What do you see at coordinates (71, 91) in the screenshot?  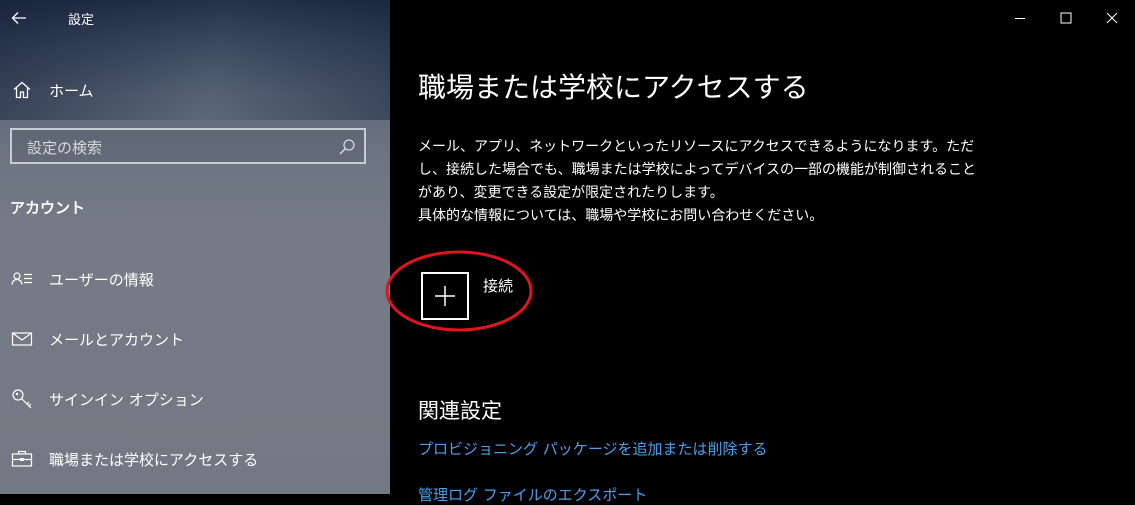 I see `sidebar-item-label: ホーム` at bounding box center [71, 91].